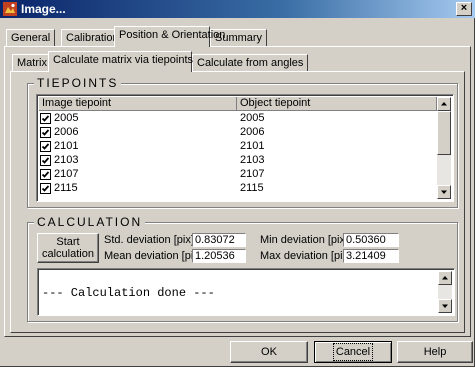 This screenshot has width=475, height=367. What do you see at coordinates (464, 9) in the screenshot?
I see `close-button: ×` at bounding box center [464, 9].